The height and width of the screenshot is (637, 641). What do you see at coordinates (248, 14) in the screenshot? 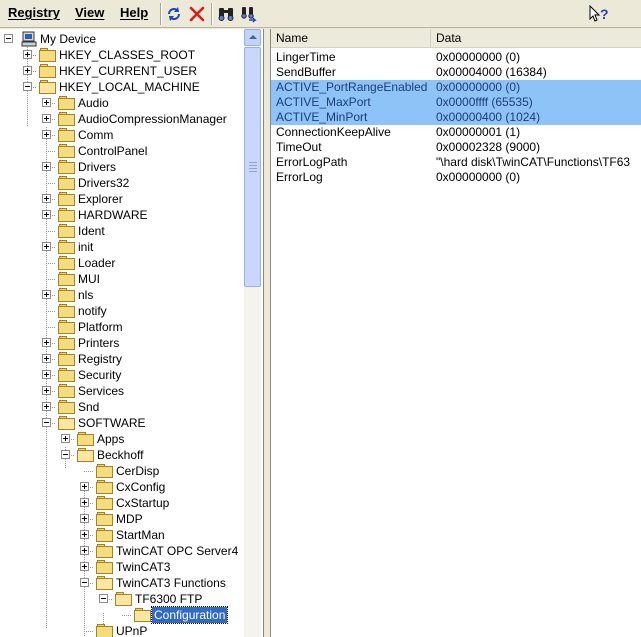
I see `find-next-button` at bounding box center [248, 14].